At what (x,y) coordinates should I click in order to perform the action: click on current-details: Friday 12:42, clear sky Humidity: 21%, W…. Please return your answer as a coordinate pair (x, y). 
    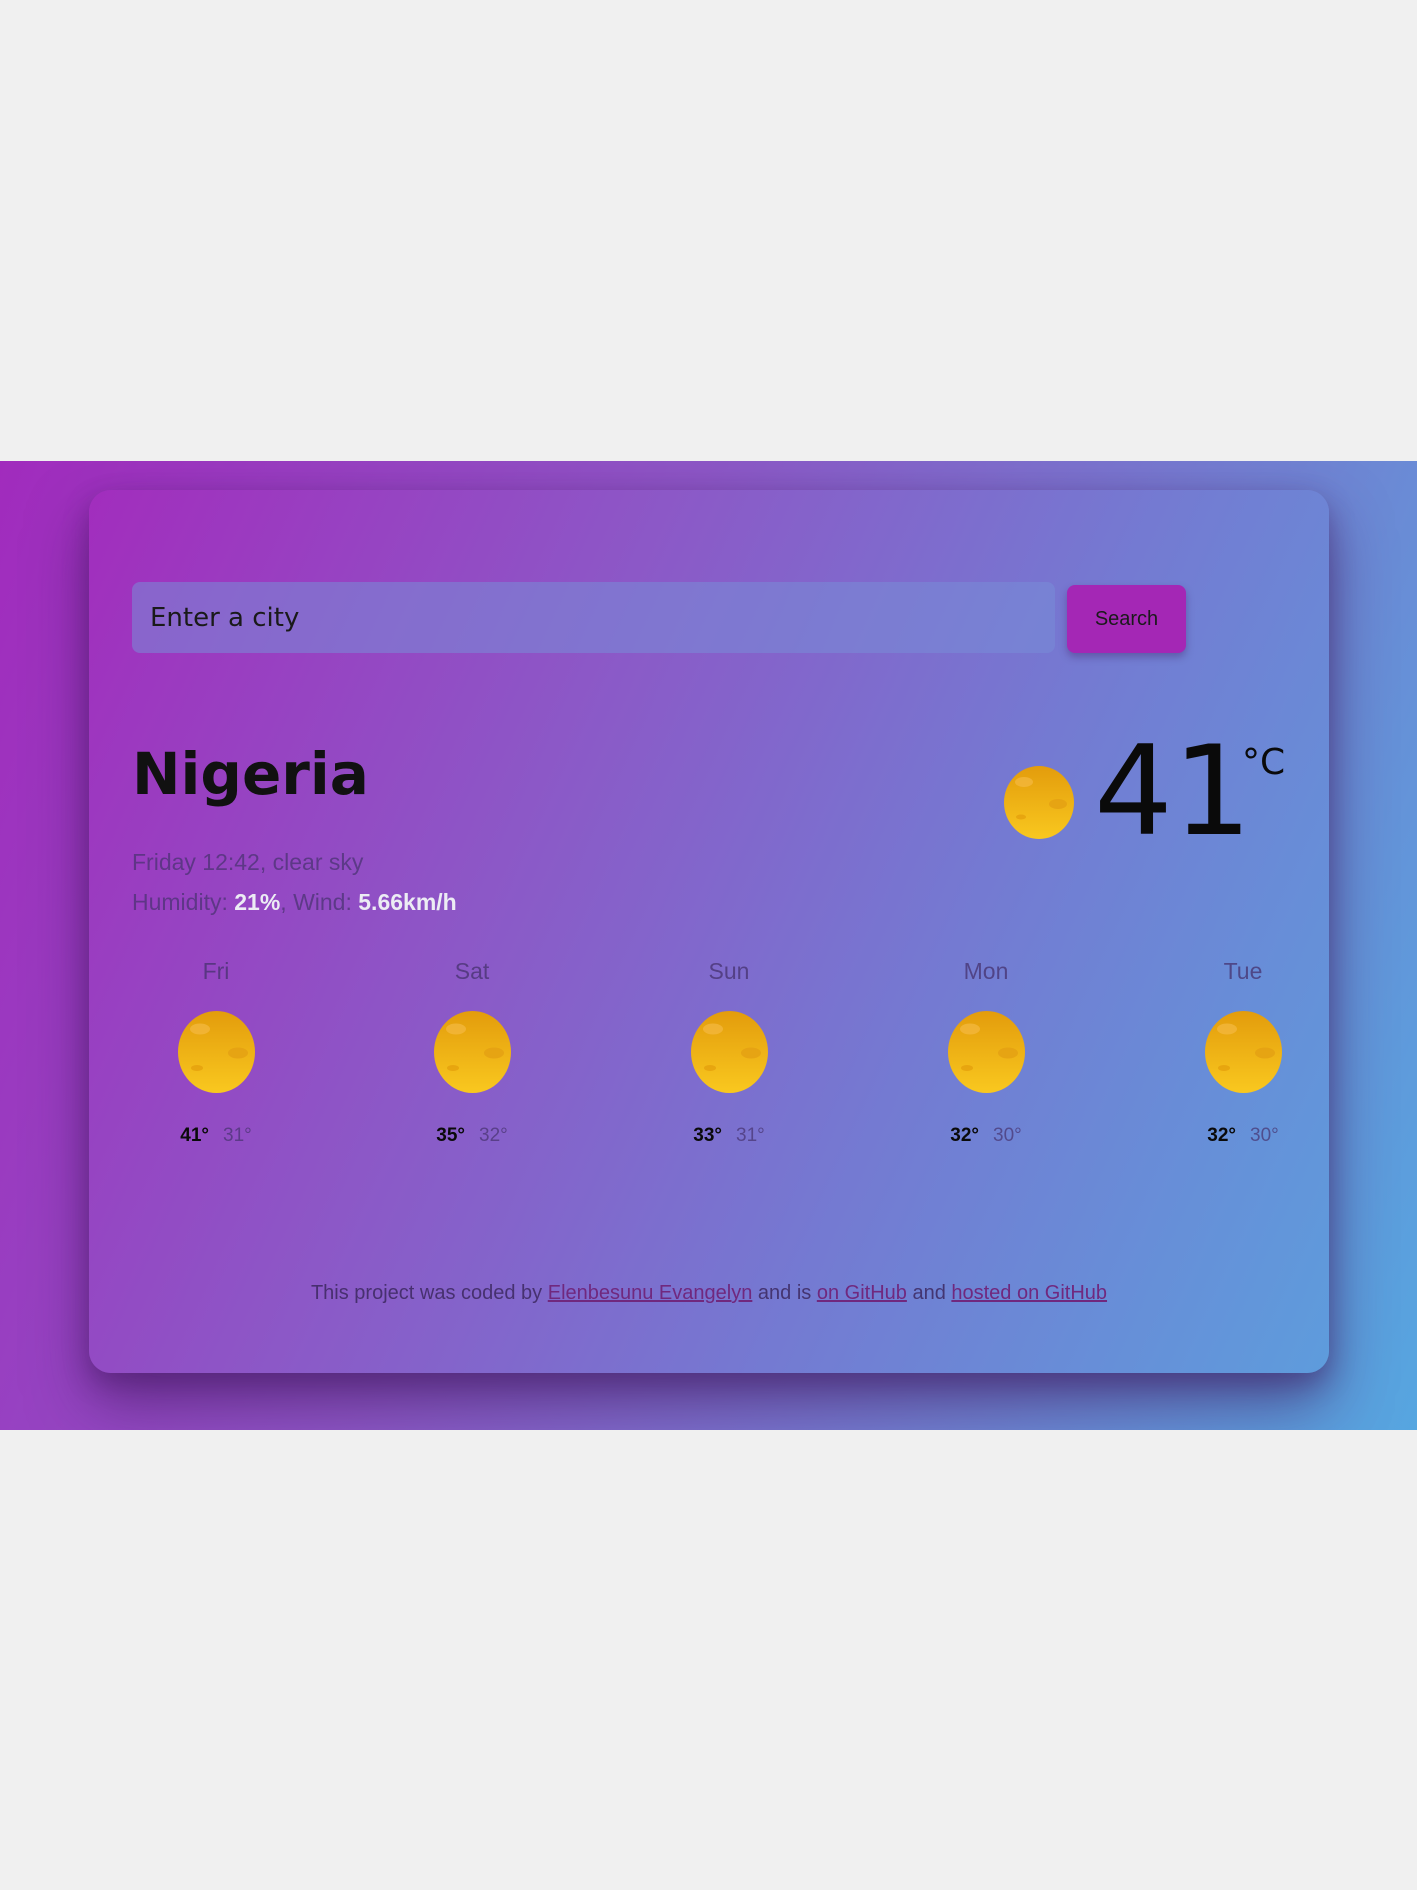
    Looking at the image, I should click on (294, 882).